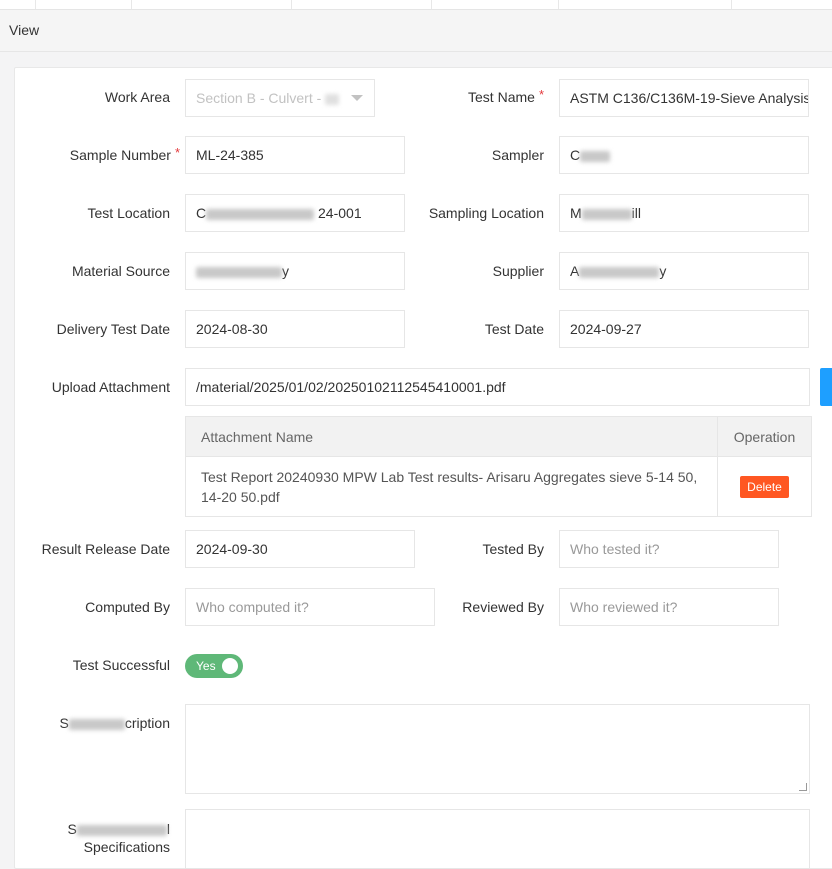  I want to click on view-title: View, so click(24, 30).